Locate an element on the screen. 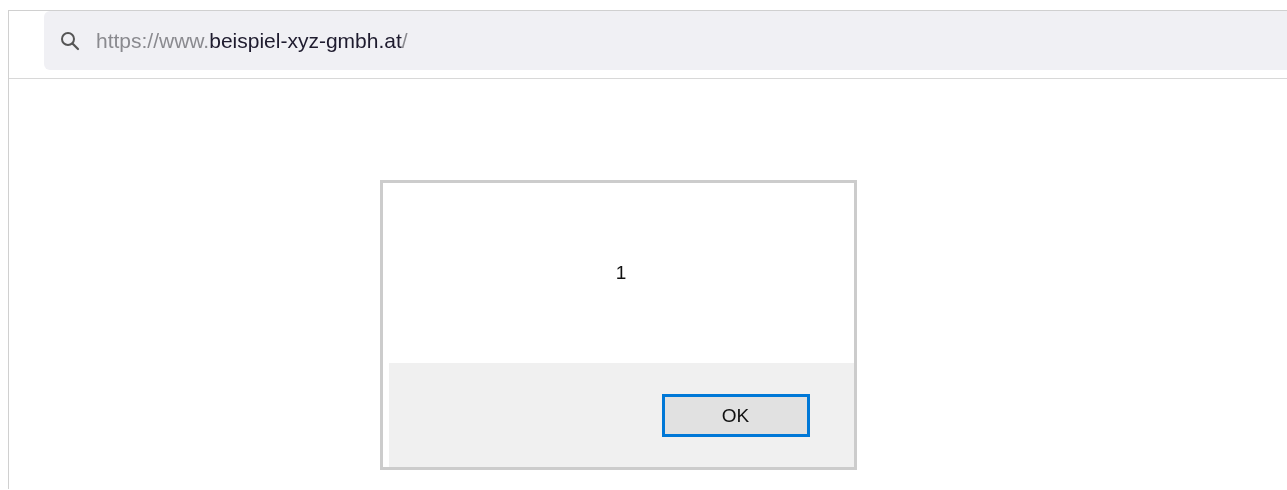 This screenshot has height=490, width=1287. address-bar: https://www.beispiel-xyz-gmbh.at/ is located at coordinates (665, 40).